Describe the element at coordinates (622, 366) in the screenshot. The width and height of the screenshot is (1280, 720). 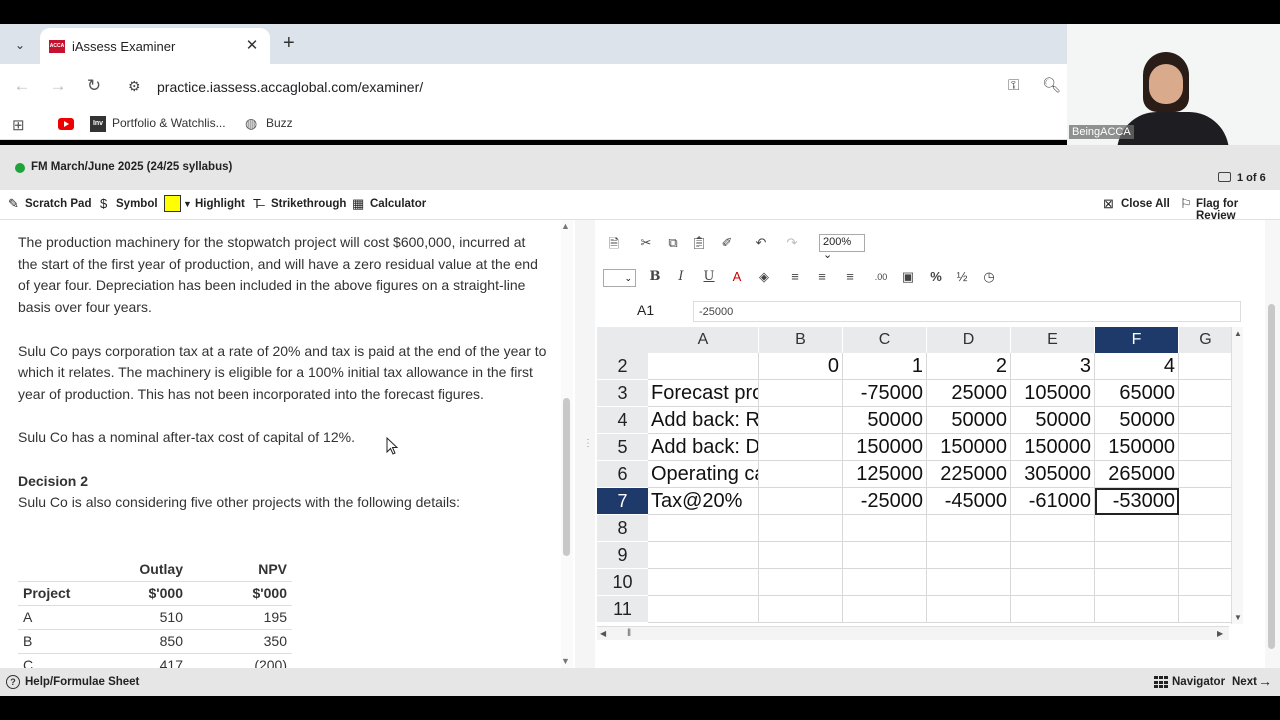
I see `row-header-2: 2` at that location.